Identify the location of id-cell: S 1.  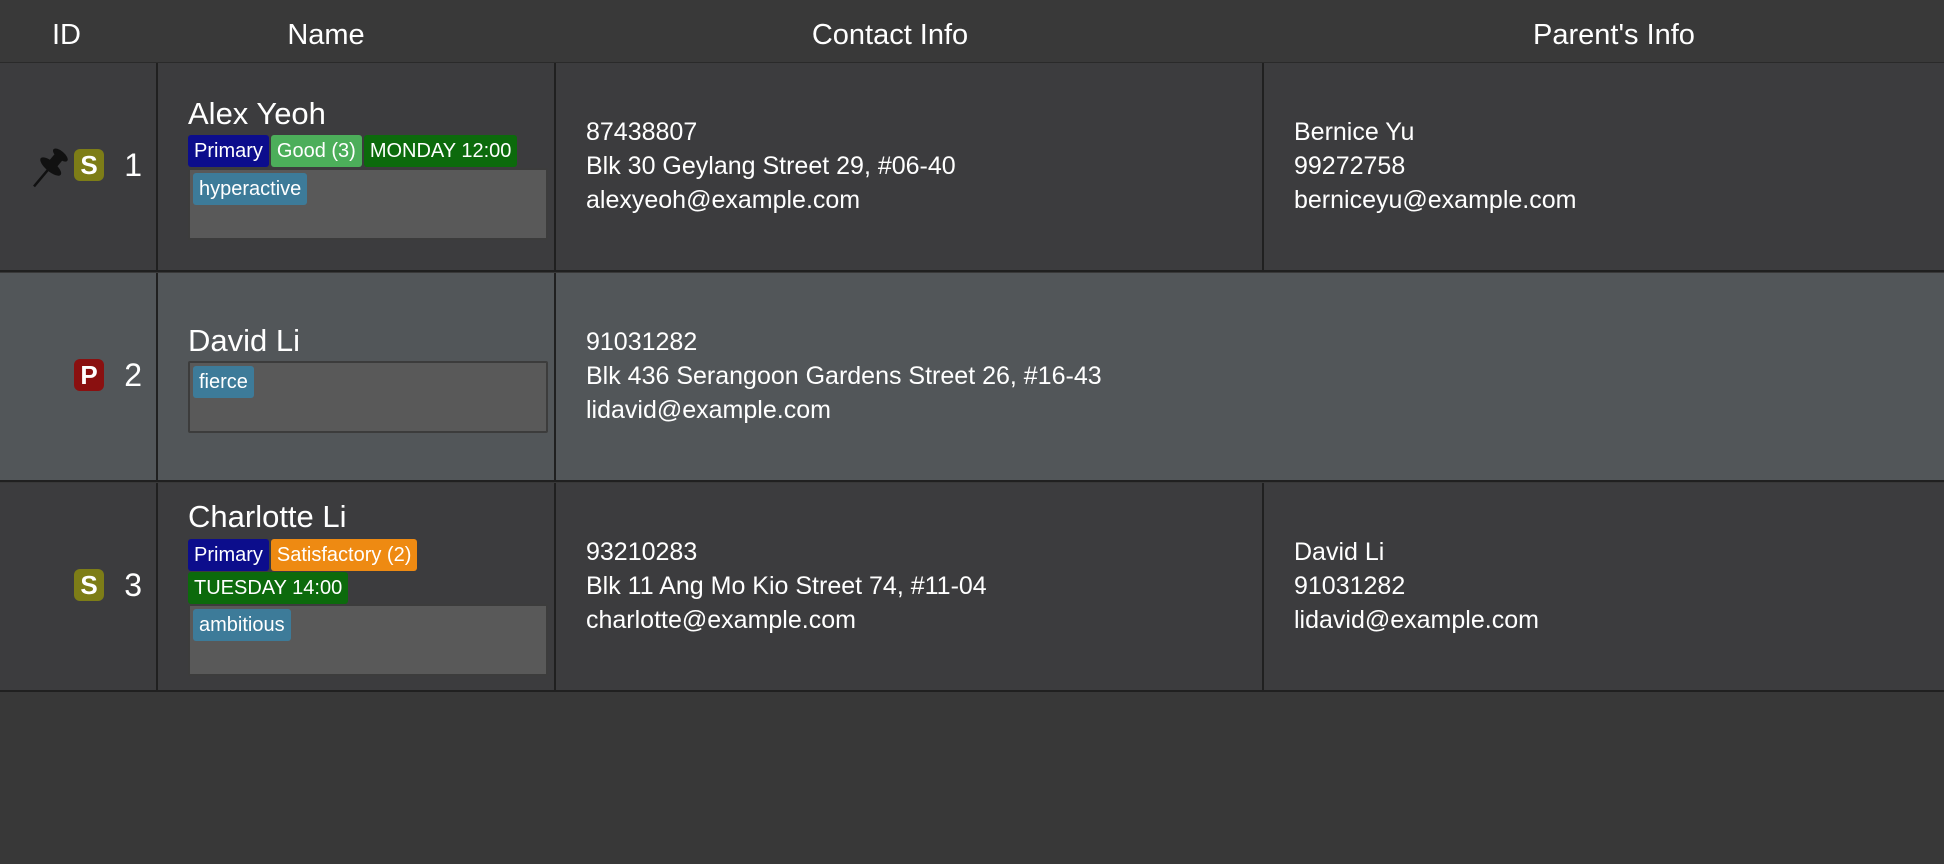
(78, 166).